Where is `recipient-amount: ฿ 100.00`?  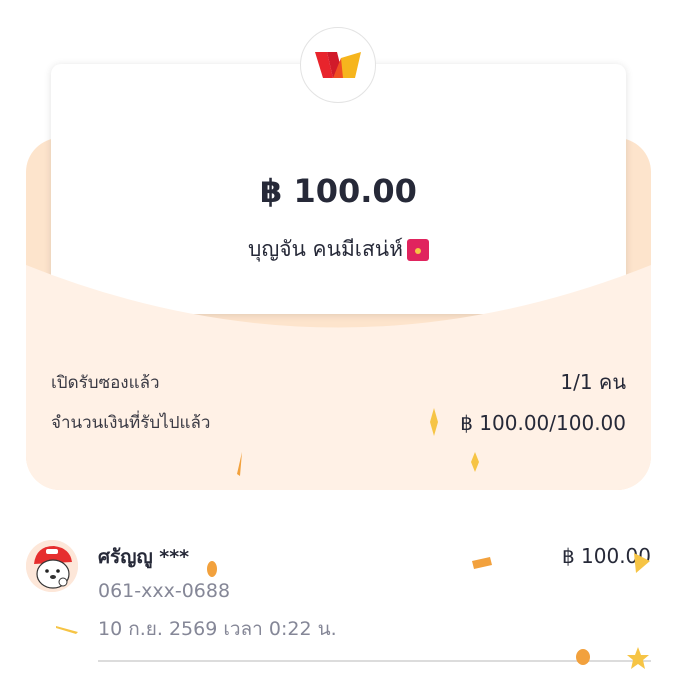
recipient-amount: ฿ 100.00 is located at coordinates (606, 556).